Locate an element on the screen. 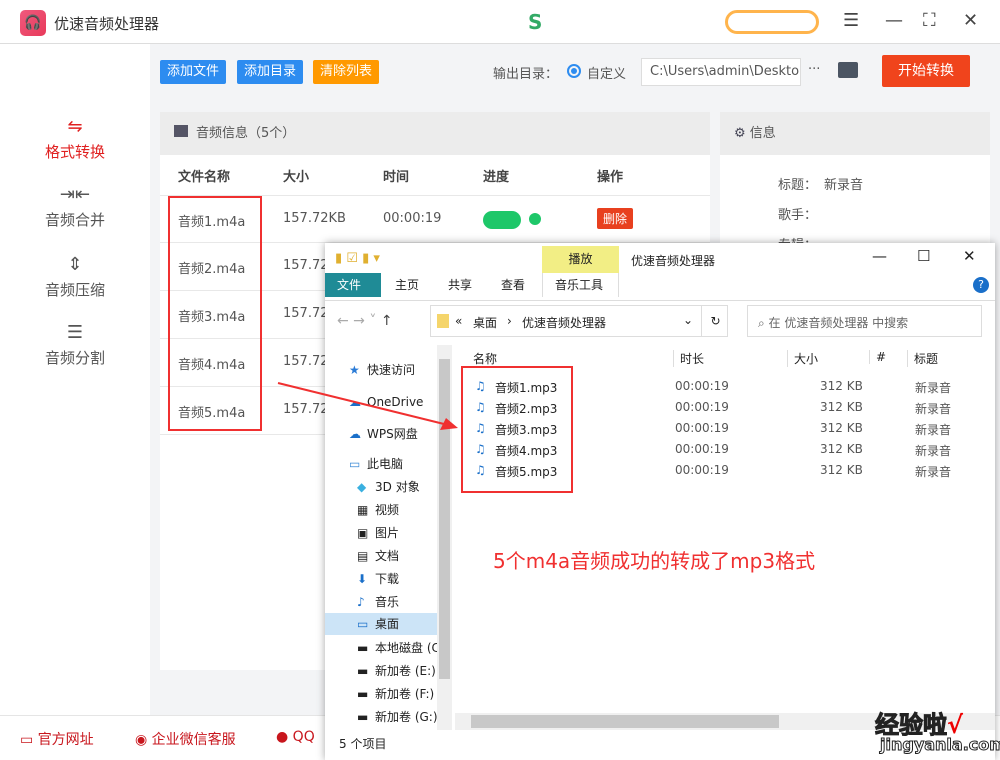  watermark-url: jingyanla.com is located at coordinates (940, 745).